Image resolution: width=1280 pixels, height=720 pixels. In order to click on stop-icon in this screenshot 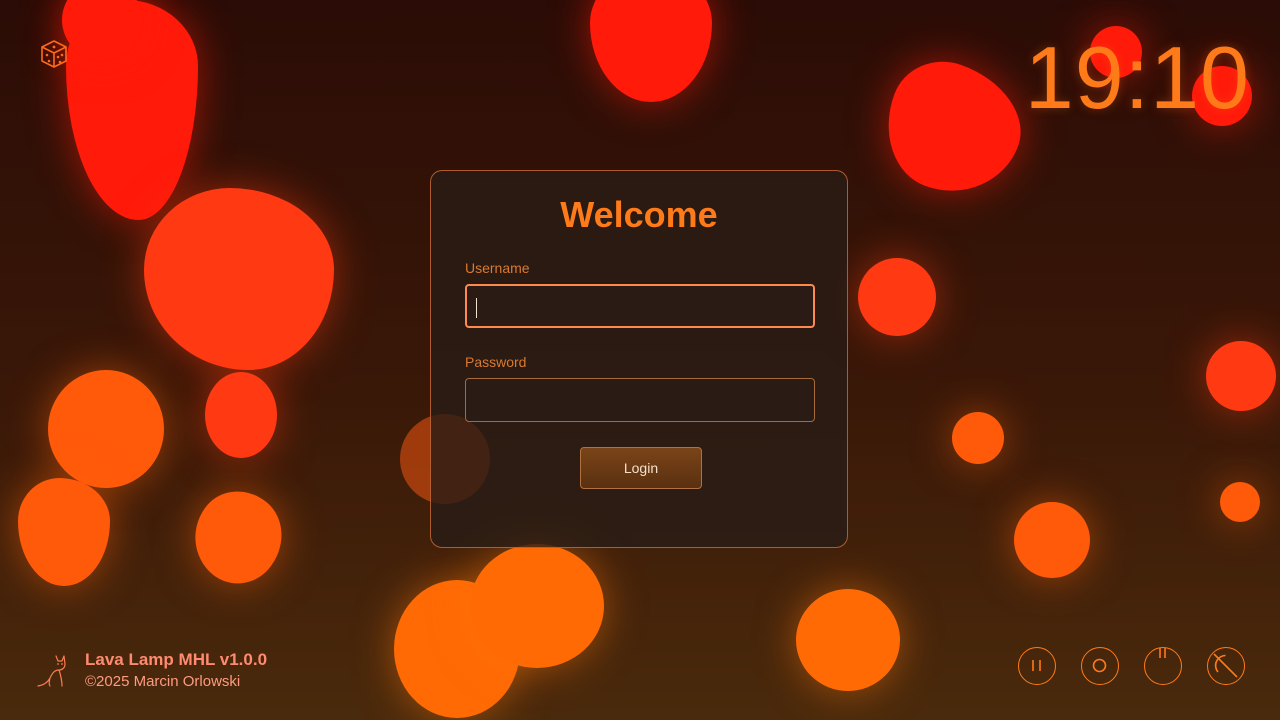, I will do `click(1099, 665)`.